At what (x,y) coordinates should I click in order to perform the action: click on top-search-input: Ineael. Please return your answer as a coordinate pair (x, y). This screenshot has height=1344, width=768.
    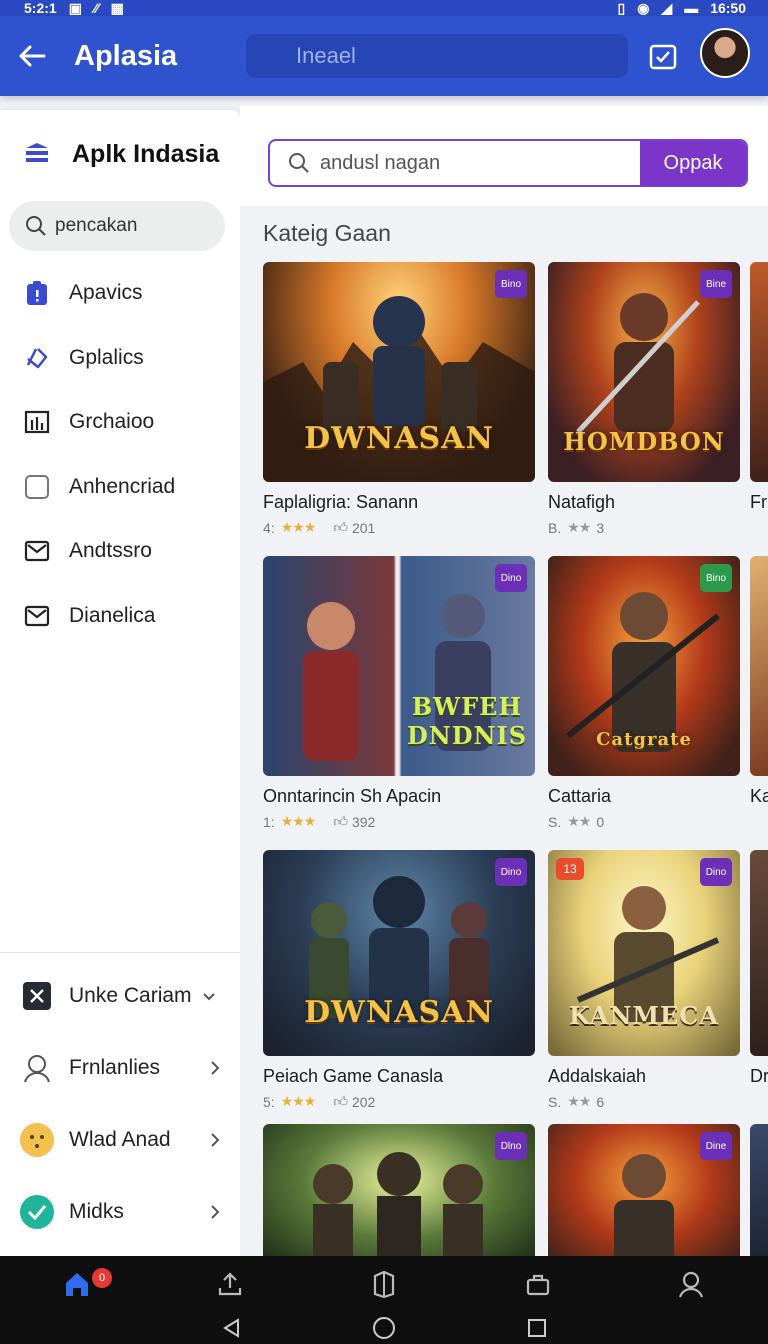
    Looking at the image, I should click on (437, 56).